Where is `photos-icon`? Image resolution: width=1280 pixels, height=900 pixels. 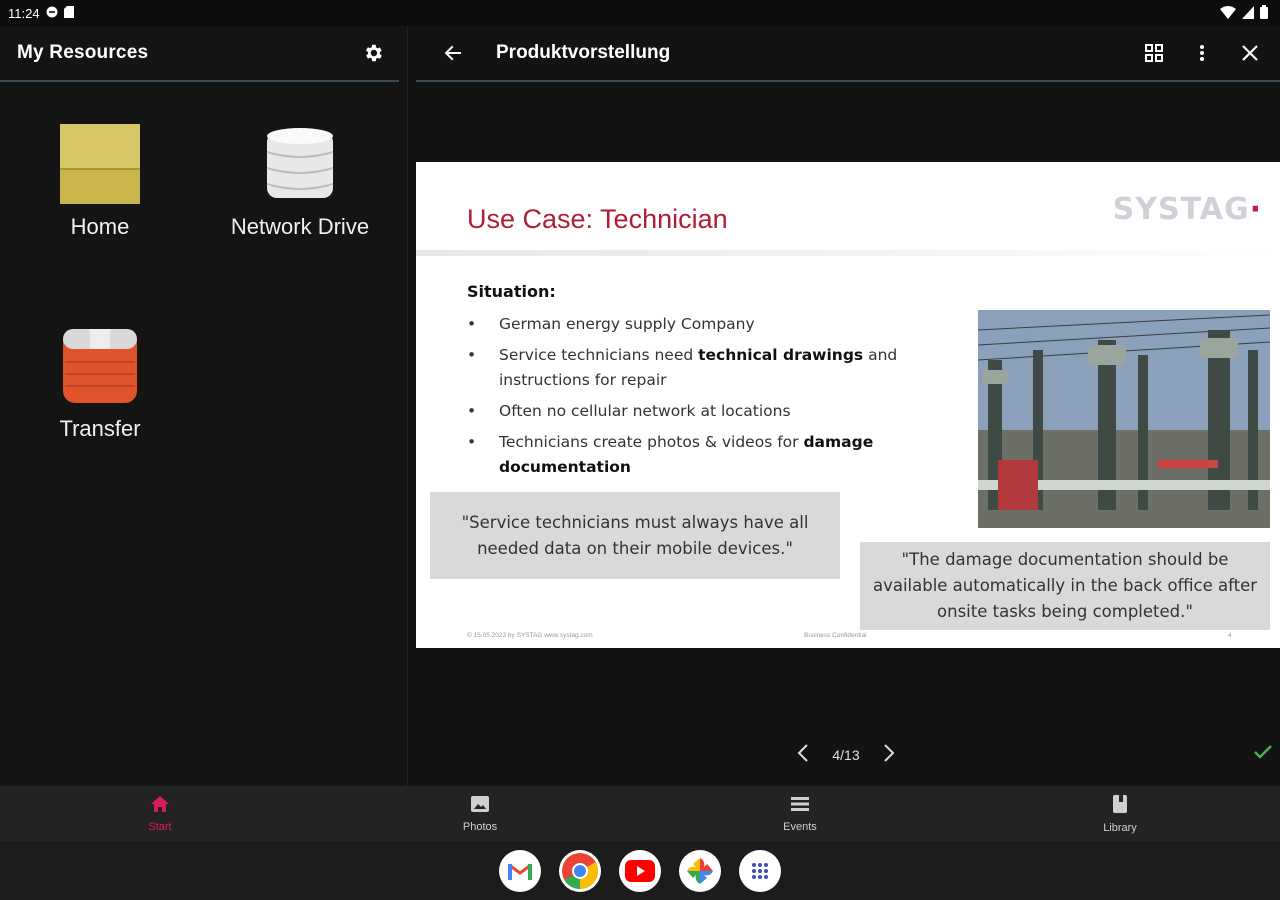 photos-icon is located at coordinates (700, 871).